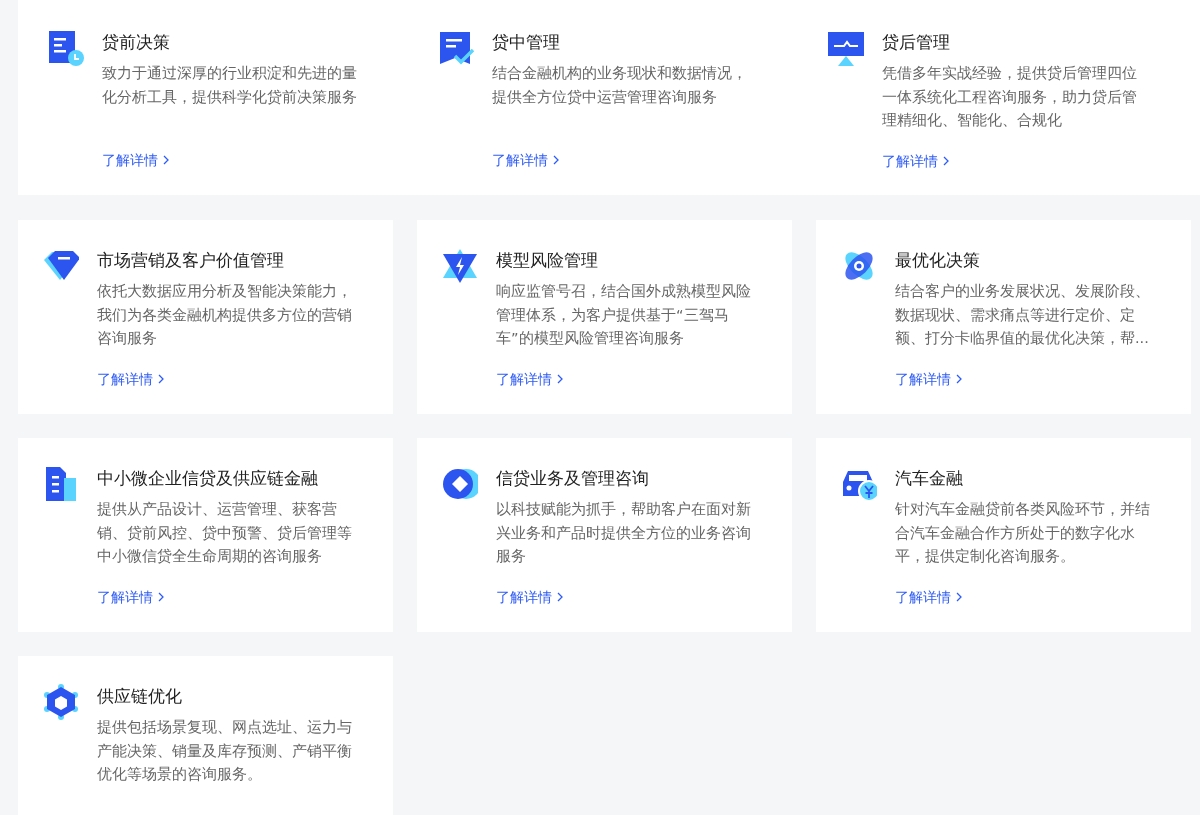  What do you see at coordinates (624, 533) in the screenshot?
I see `card-description: 以科技赋能为抓手，帮助客户在面对新兴业务和产品时提供全方位的业务咨询服务` at bounding box center [624, 533].